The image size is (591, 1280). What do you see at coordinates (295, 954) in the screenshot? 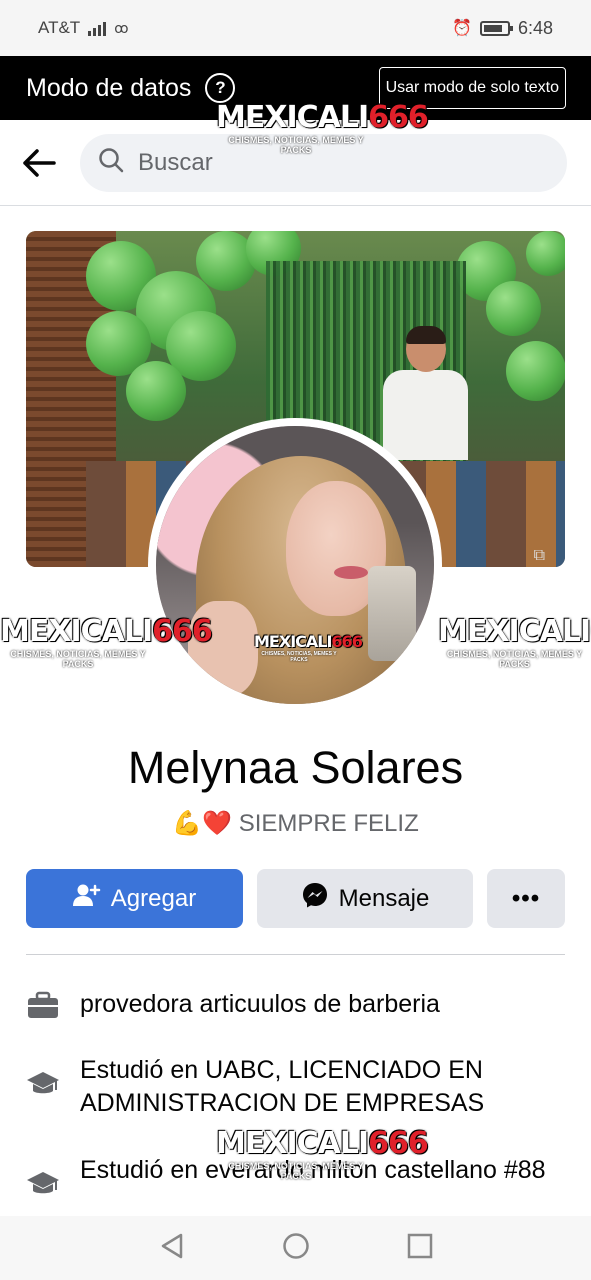
I see `section-divider` at bounding box center [295, 954].